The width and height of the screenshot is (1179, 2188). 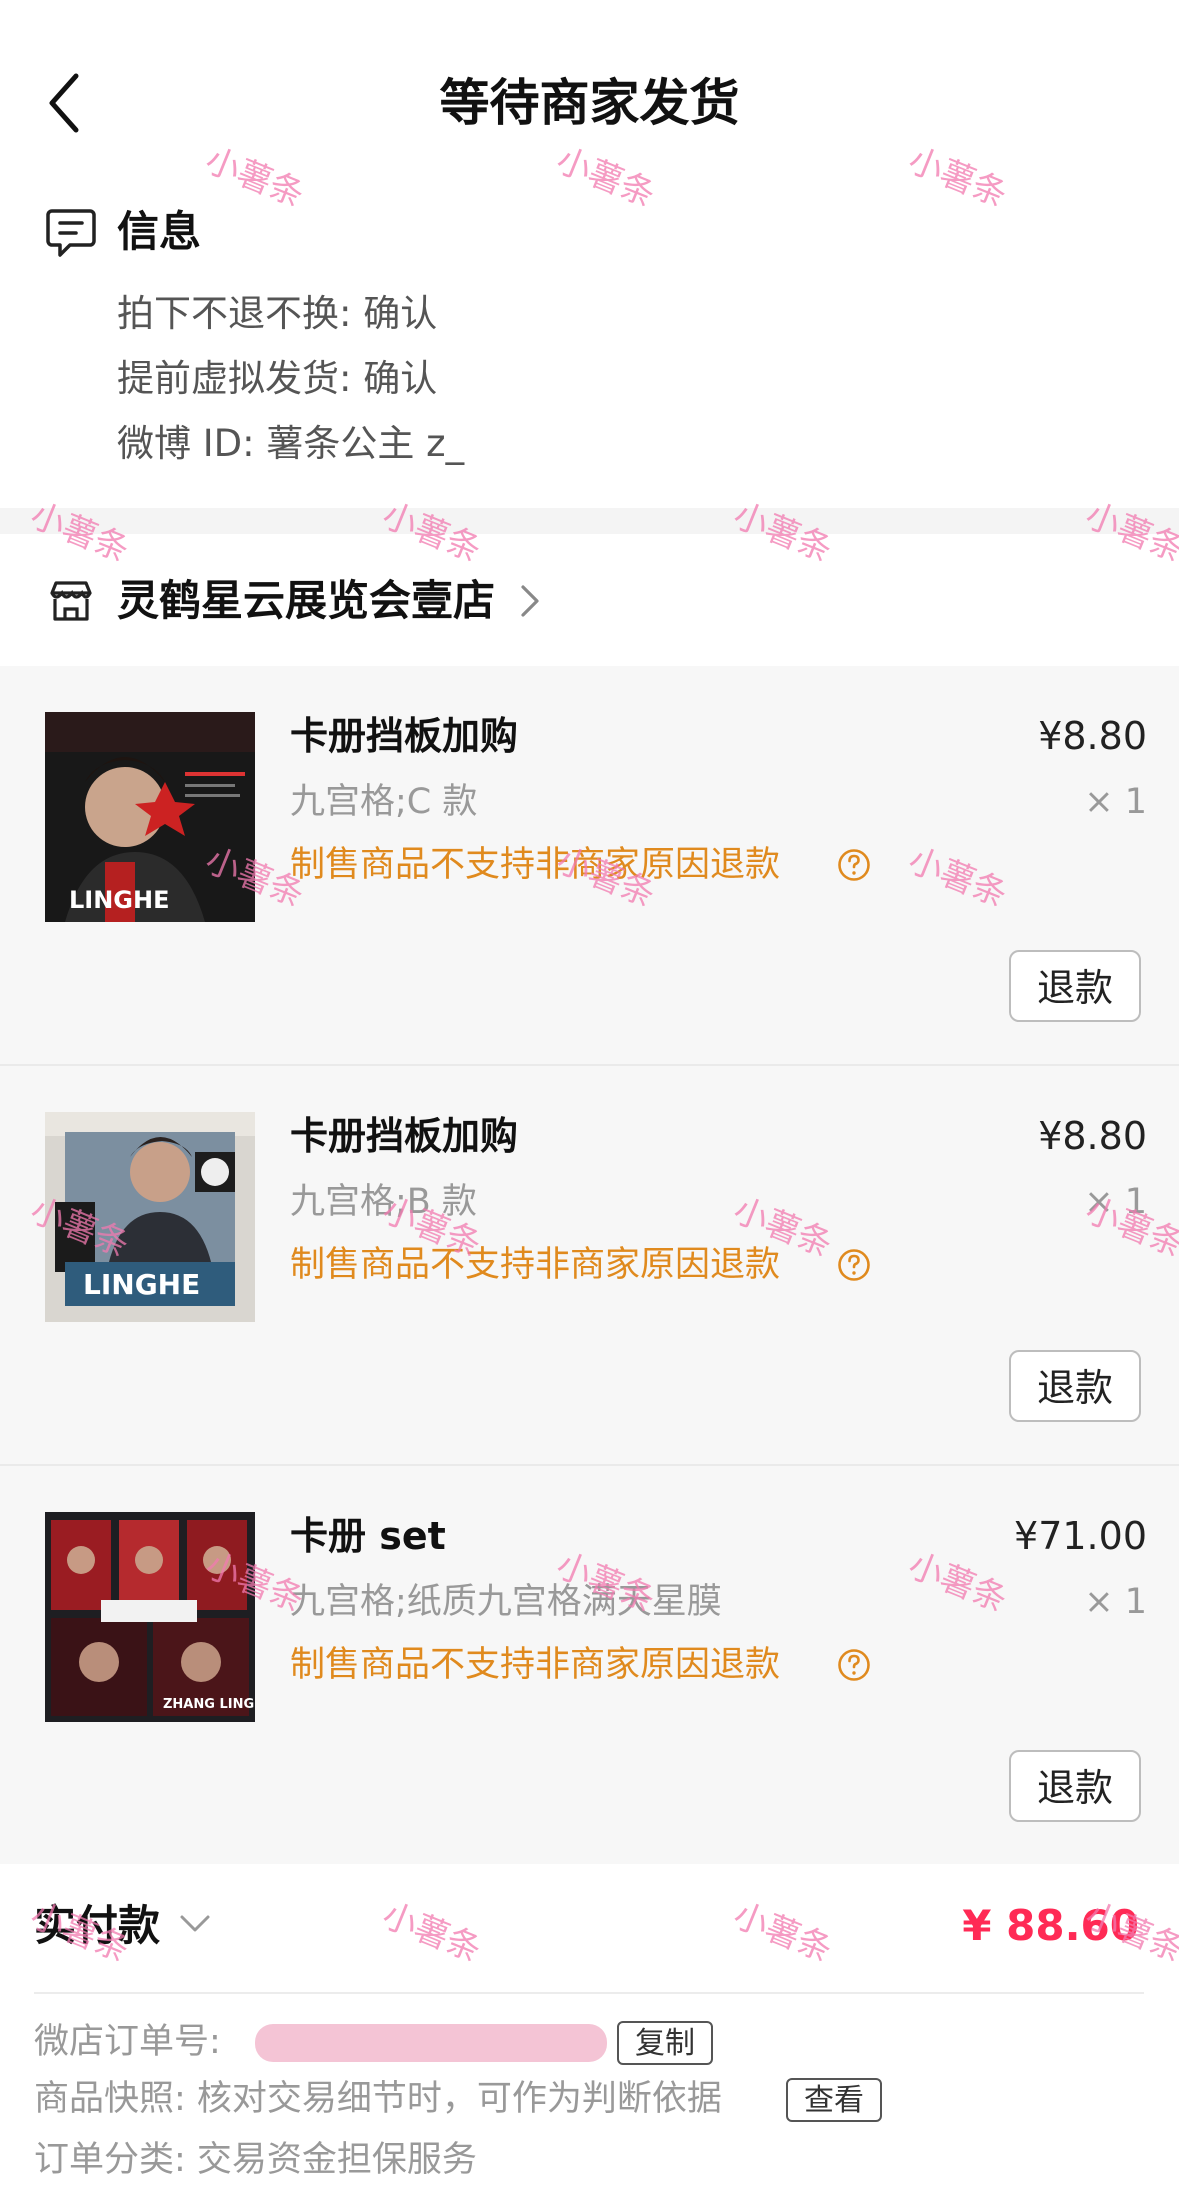 I want to click on message-icon, so click(x=71, y=233).